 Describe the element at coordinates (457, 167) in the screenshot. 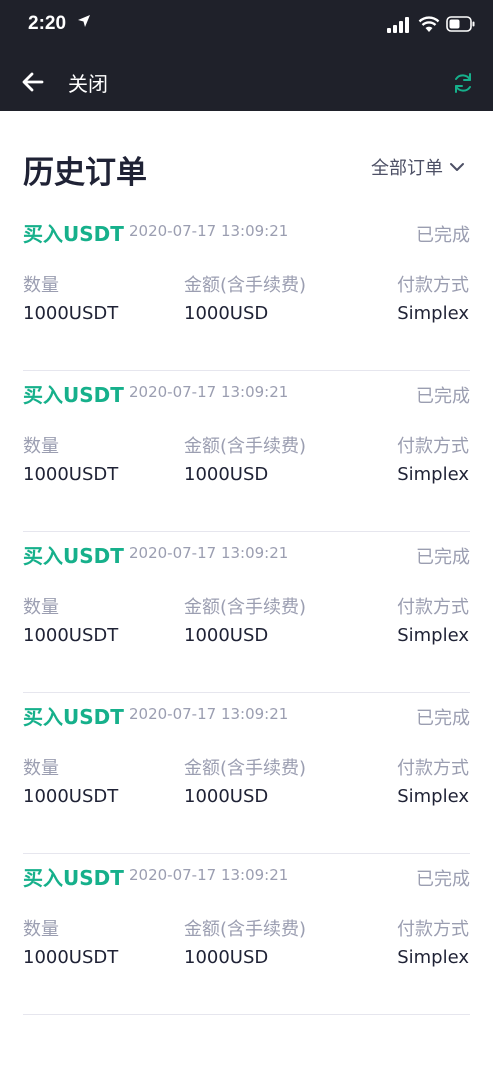

I see `chevron-down-icon` at that location.